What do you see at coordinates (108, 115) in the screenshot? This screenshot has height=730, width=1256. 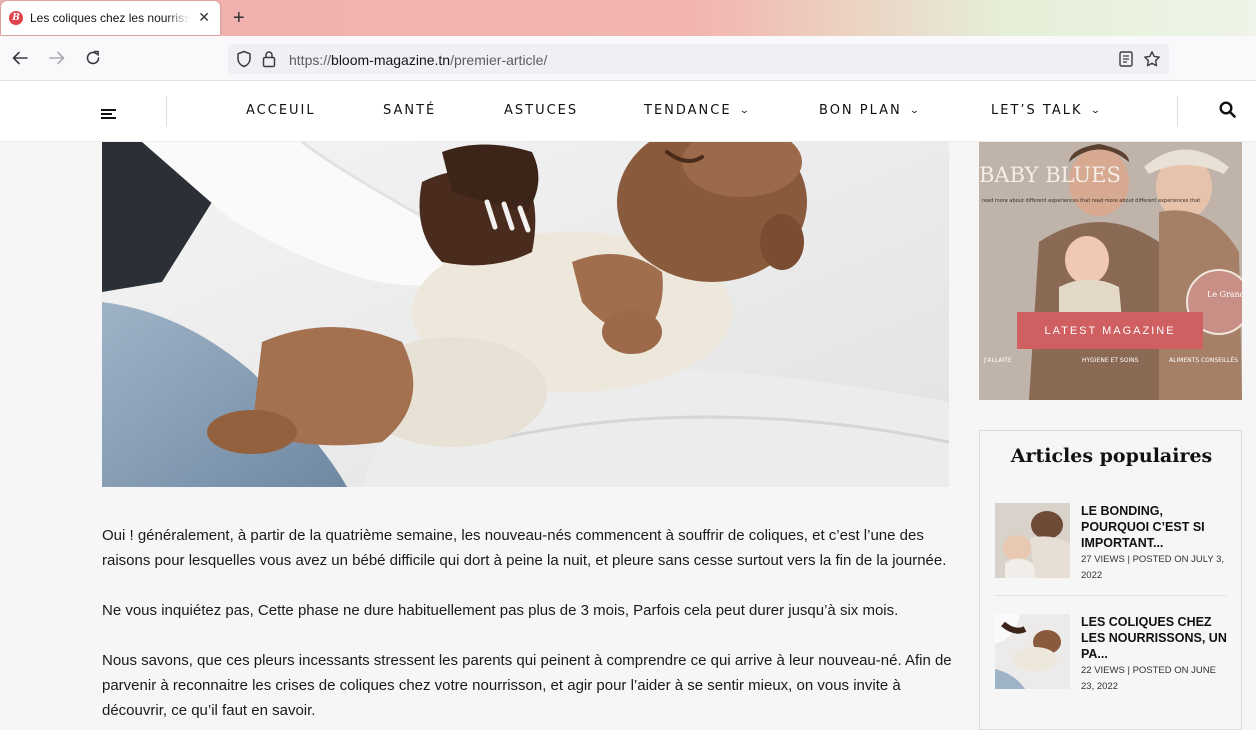 I see `hamburger-menu-icon` at bounding box center [108, 115].